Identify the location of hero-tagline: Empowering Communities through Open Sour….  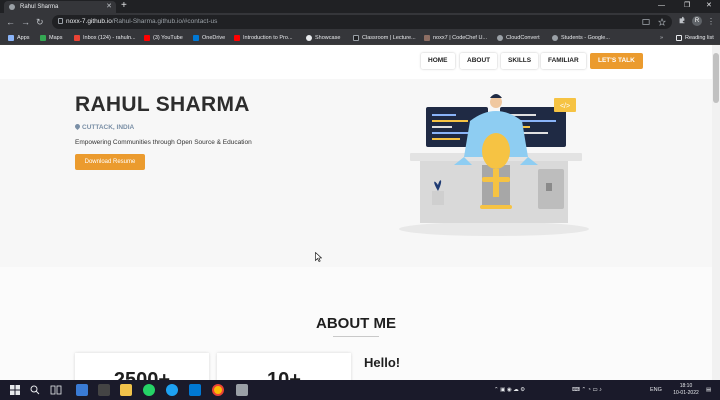
(163, 142).